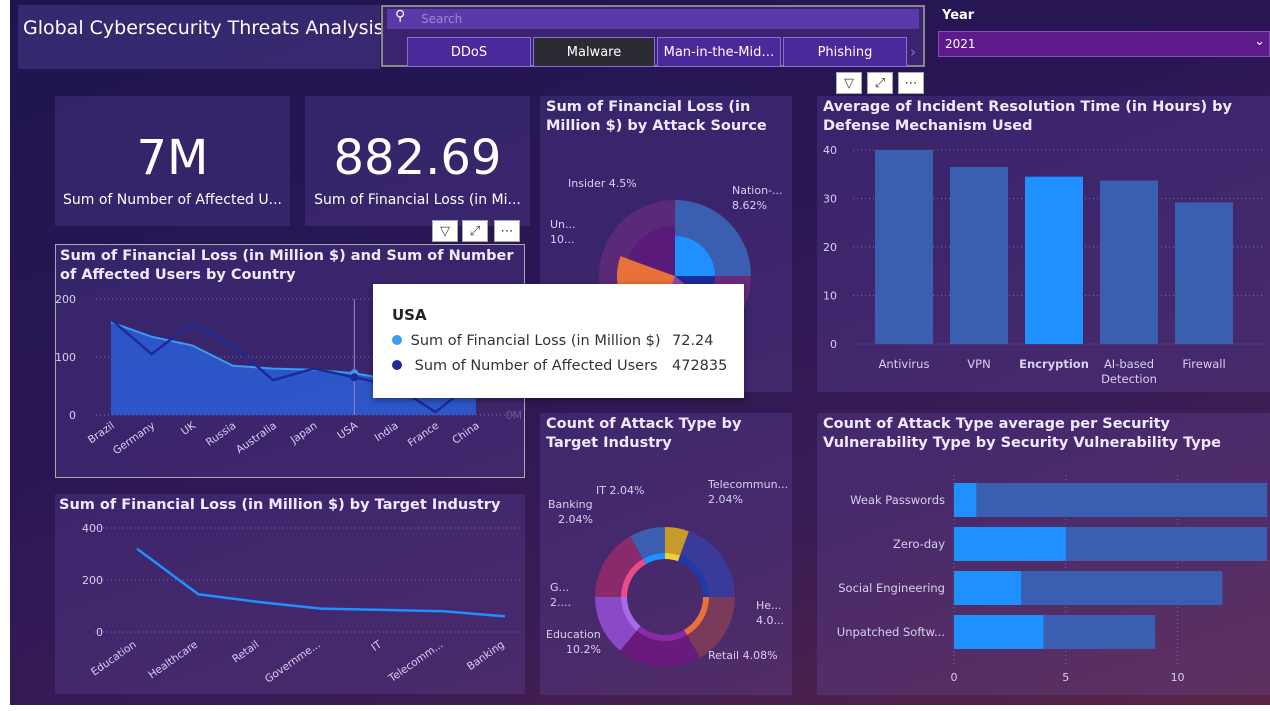 The image size is (1270, 711). Describe the element at coordinates (417, 158) in the screenshot. I see `kpi-value: 882.69` at that location.